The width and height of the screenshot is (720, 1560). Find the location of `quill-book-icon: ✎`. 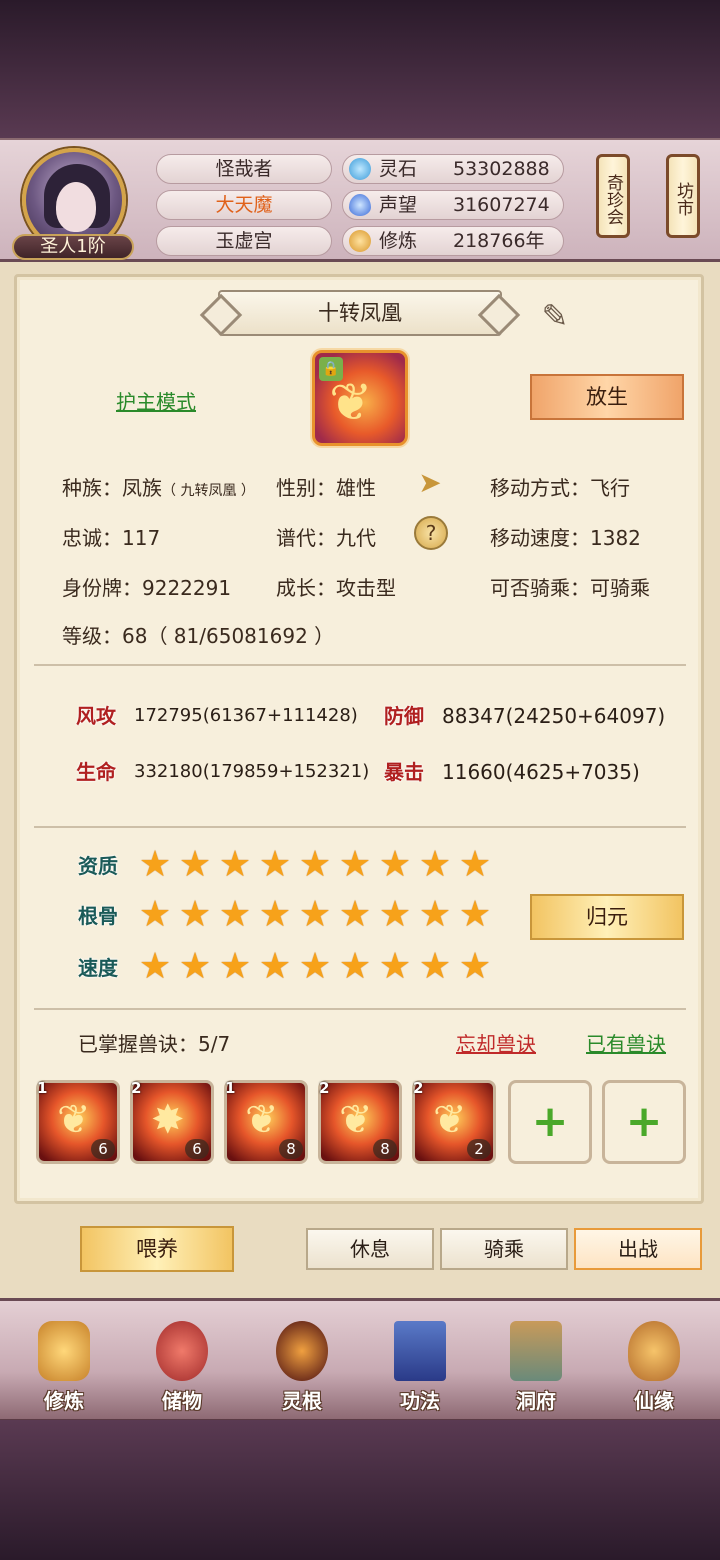

quill-book-icon: ✎ is located at coordinates (555, 316).